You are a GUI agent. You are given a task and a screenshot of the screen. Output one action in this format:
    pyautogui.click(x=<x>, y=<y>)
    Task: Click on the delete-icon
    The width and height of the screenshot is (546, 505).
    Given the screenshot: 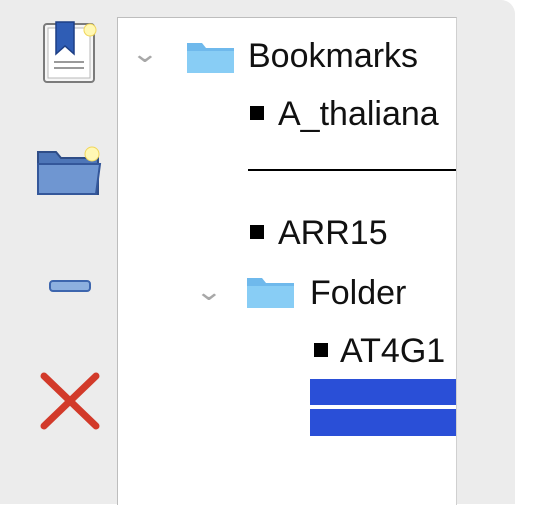 What is the action you would take?
    pyautogui.click(x=70, y=401)
    